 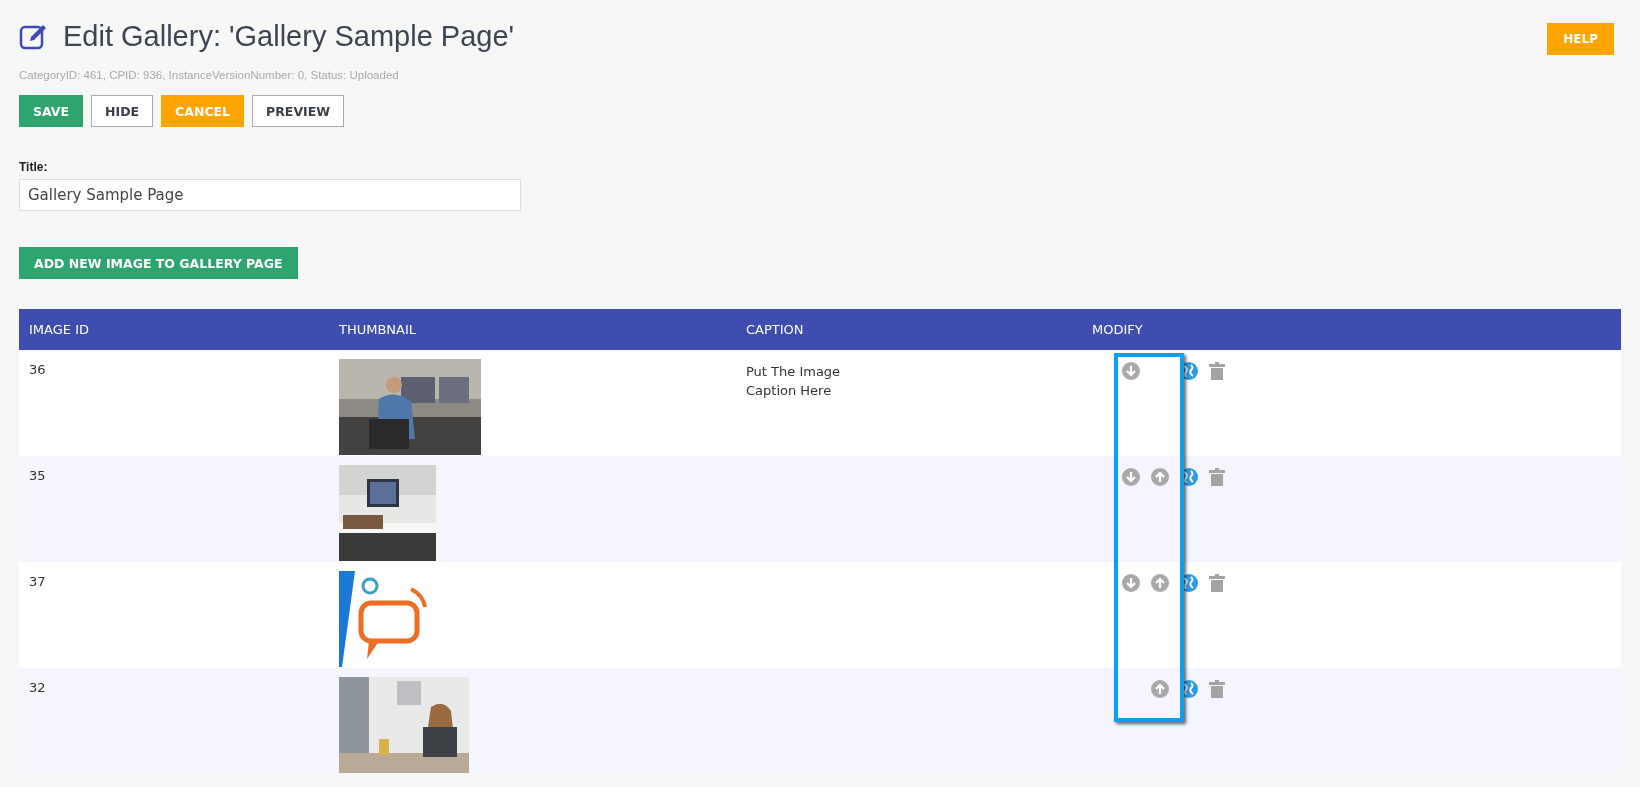 What do you see at coordinates (37, 369) in the screenshot?
I see `image-id: 36` at bounding box center [37, 369].